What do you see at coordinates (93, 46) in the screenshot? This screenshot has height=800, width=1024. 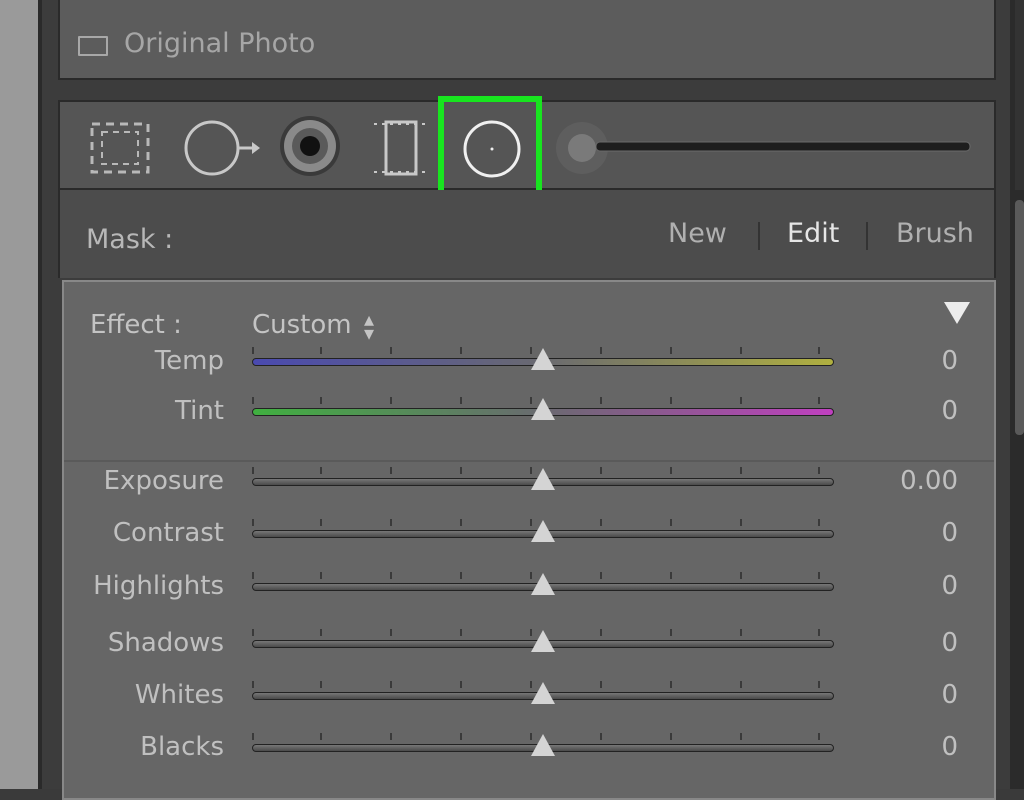 I see `original-photo-checkbox` at bounding box center [93, 46].